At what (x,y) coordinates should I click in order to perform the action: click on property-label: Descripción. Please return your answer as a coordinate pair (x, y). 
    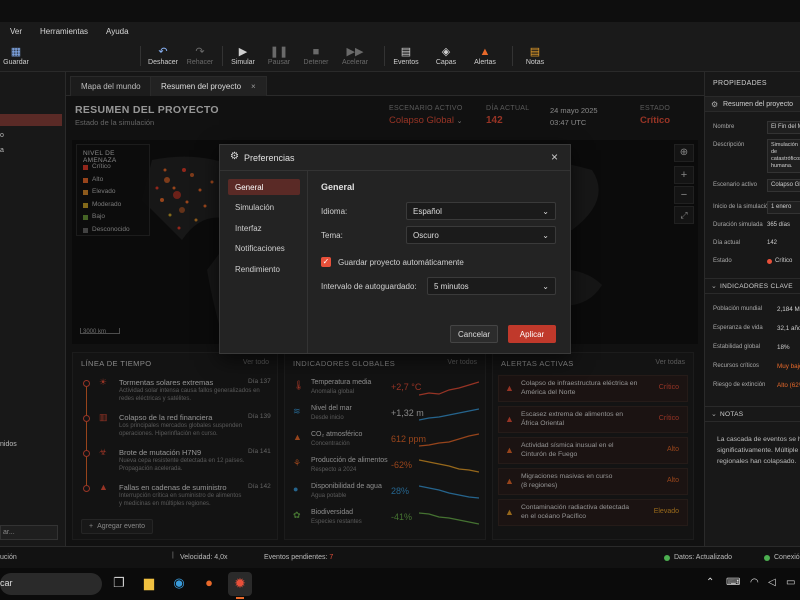
    Looking at the image, I should click on (729, 145).